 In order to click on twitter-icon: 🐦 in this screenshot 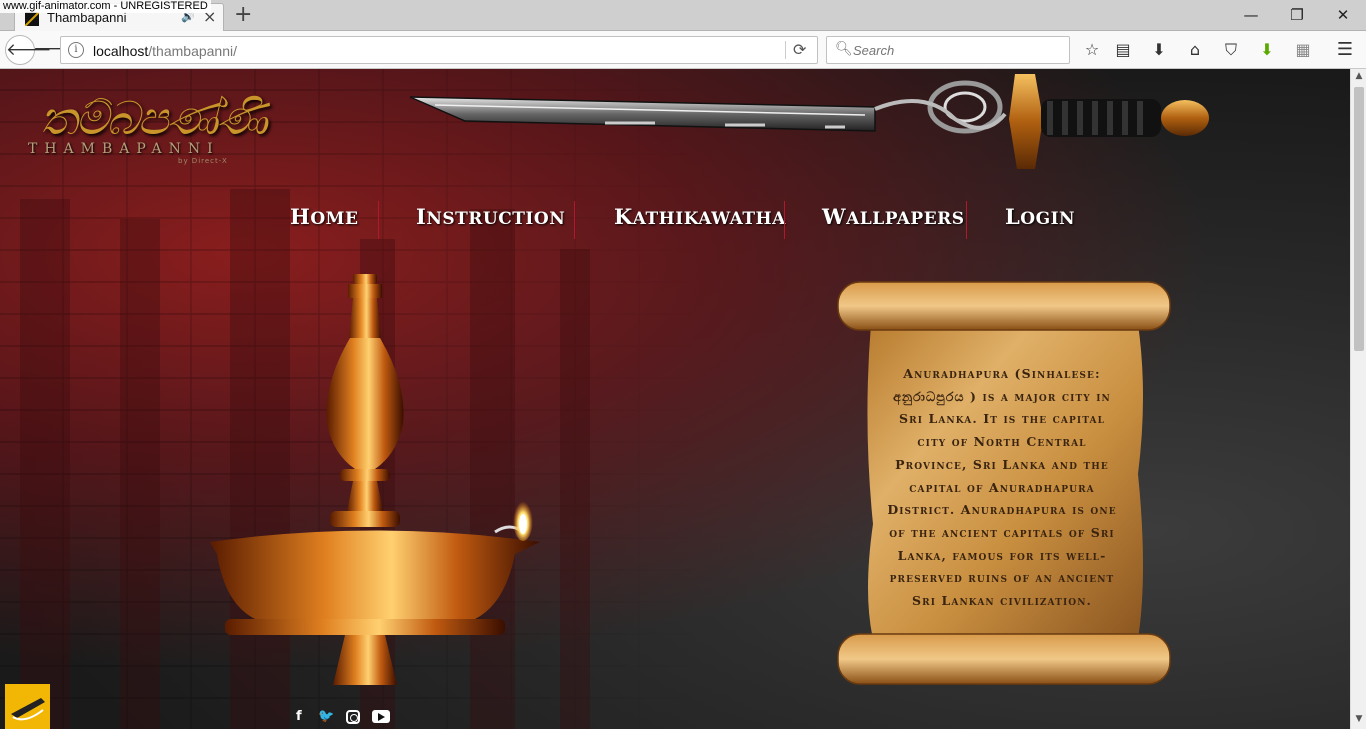, I will do `click(326, 716)`.